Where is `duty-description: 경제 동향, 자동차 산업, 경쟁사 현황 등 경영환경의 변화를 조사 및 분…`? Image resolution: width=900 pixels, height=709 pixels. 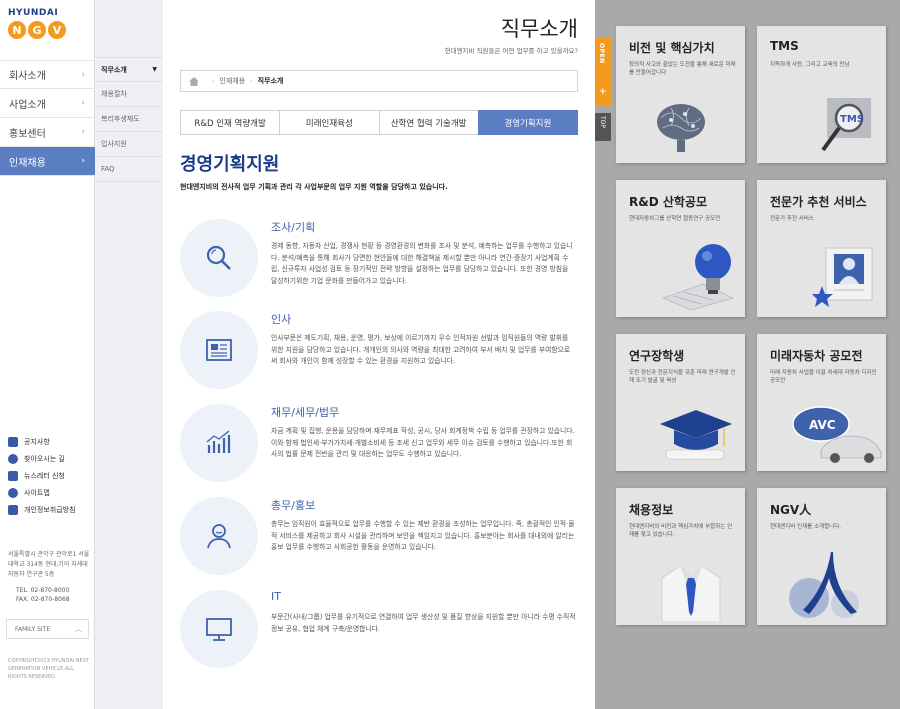
duty-description: 경제 동향, 자동차 산업, 경쟁사 현황 등 경영환경의 변화를 조사 및 분… is located at coordinates (422, 263).